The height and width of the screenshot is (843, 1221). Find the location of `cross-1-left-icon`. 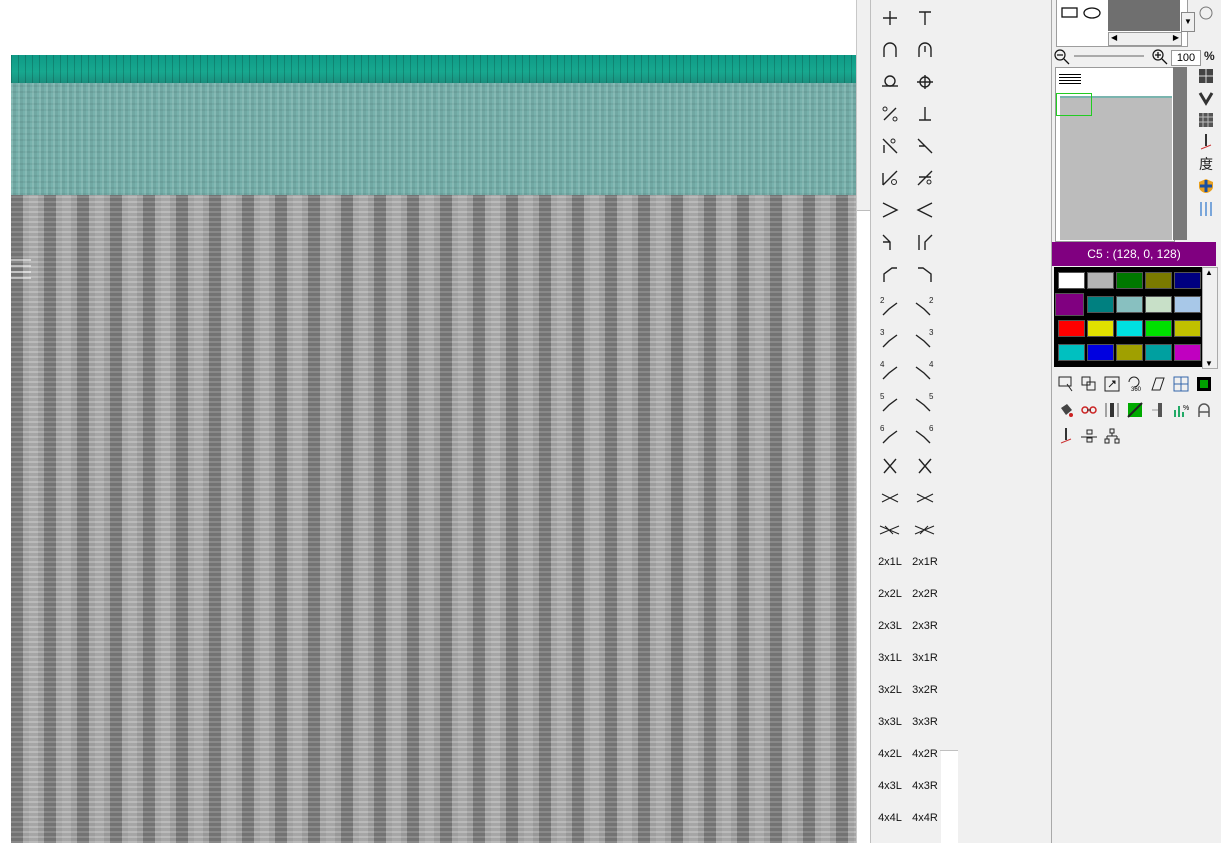

cross-1-left-icon is located at coordinates (890, 466).